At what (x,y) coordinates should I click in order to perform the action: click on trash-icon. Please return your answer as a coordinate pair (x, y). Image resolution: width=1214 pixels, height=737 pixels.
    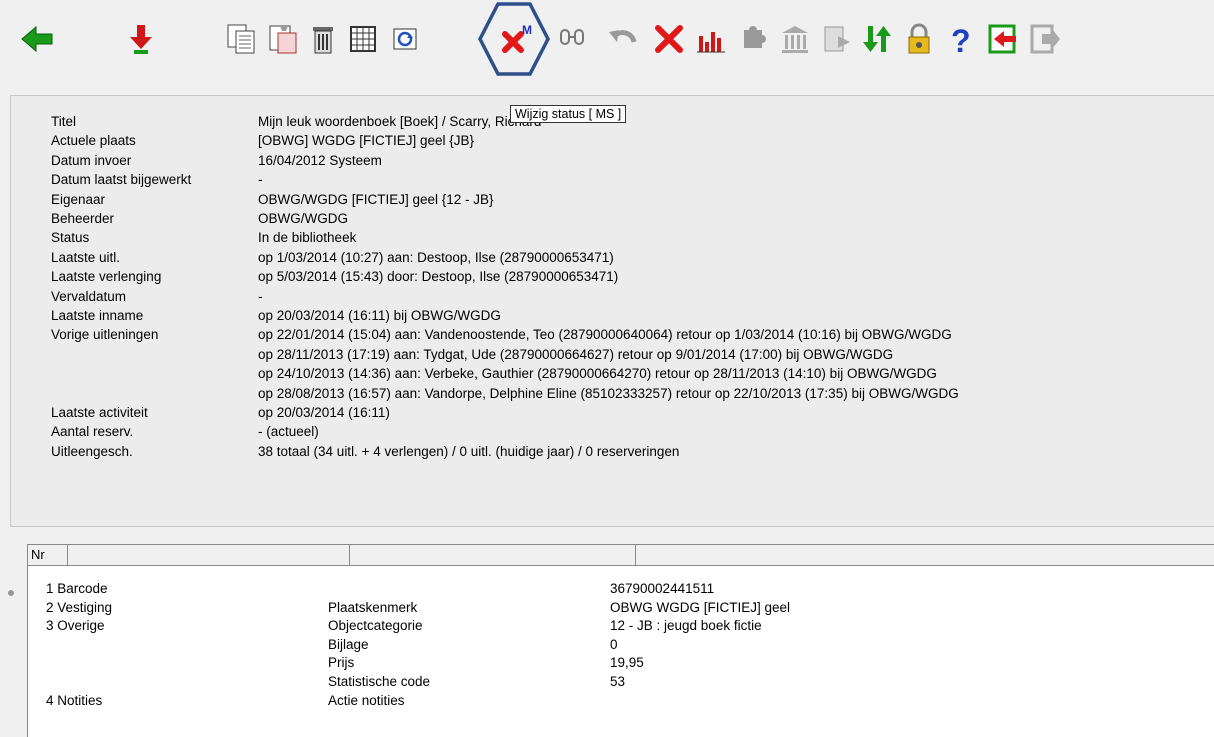
    Looking at the image, I should click on (323, 39).